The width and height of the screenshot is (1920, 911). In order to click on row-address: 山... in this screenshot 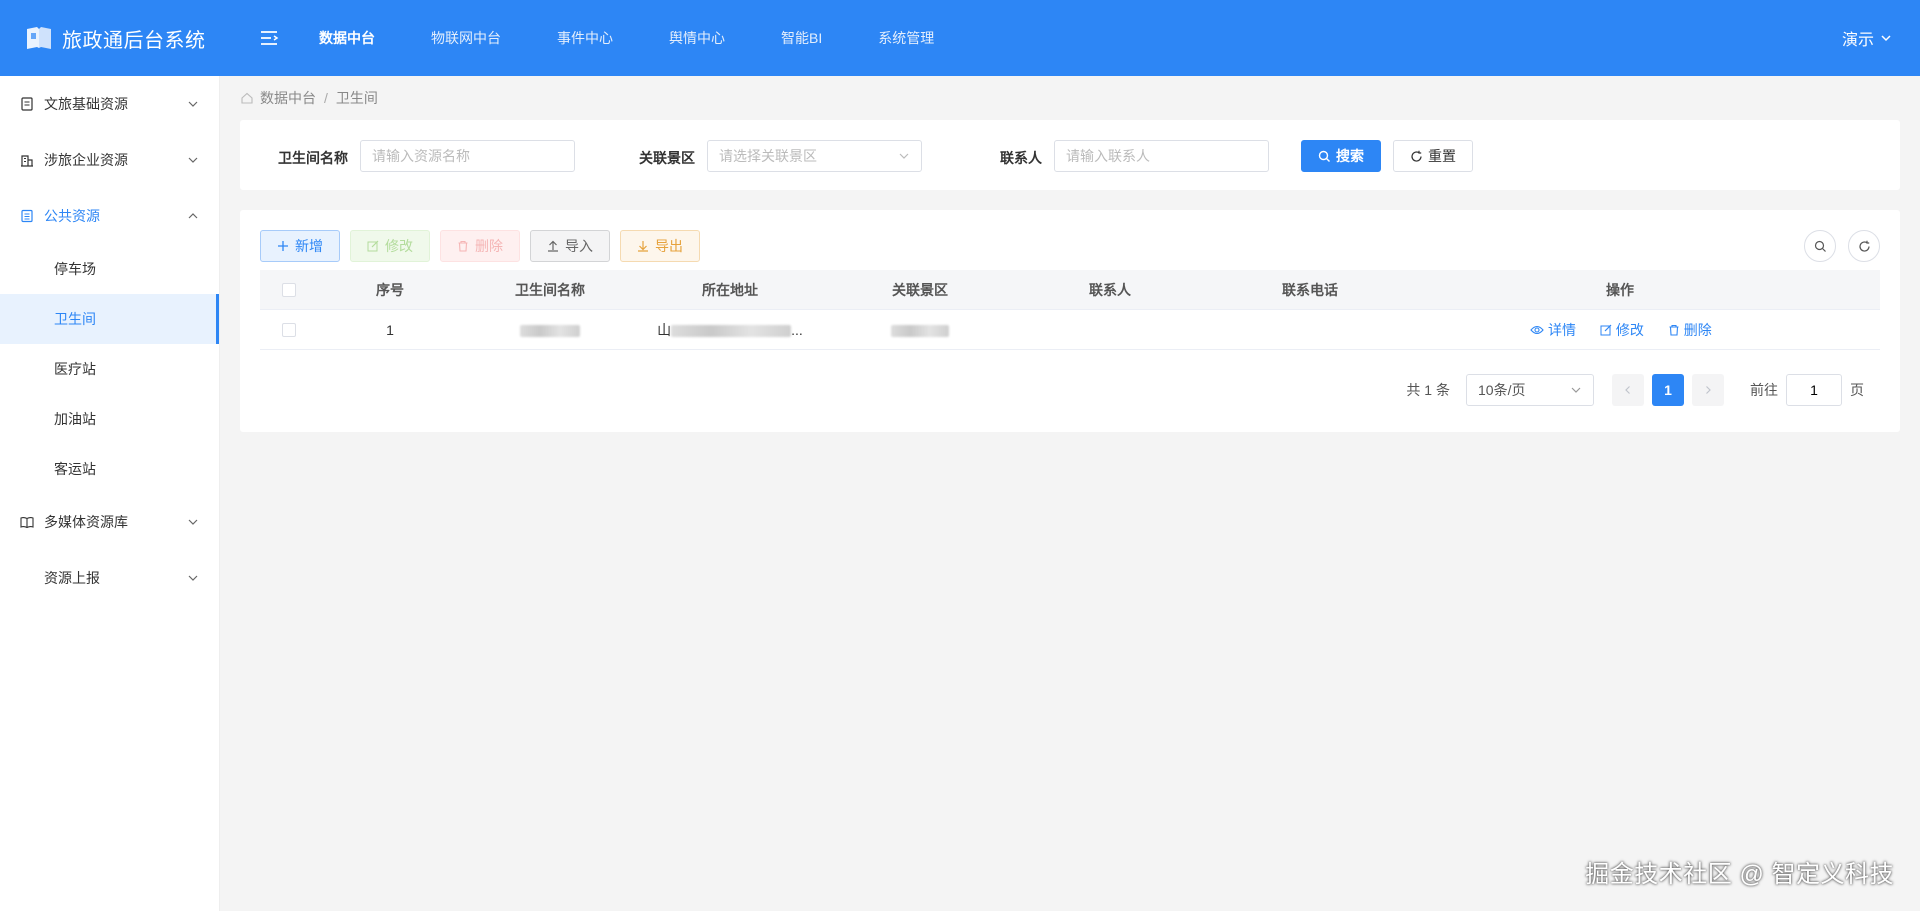, I will do `click(730, 330)`.